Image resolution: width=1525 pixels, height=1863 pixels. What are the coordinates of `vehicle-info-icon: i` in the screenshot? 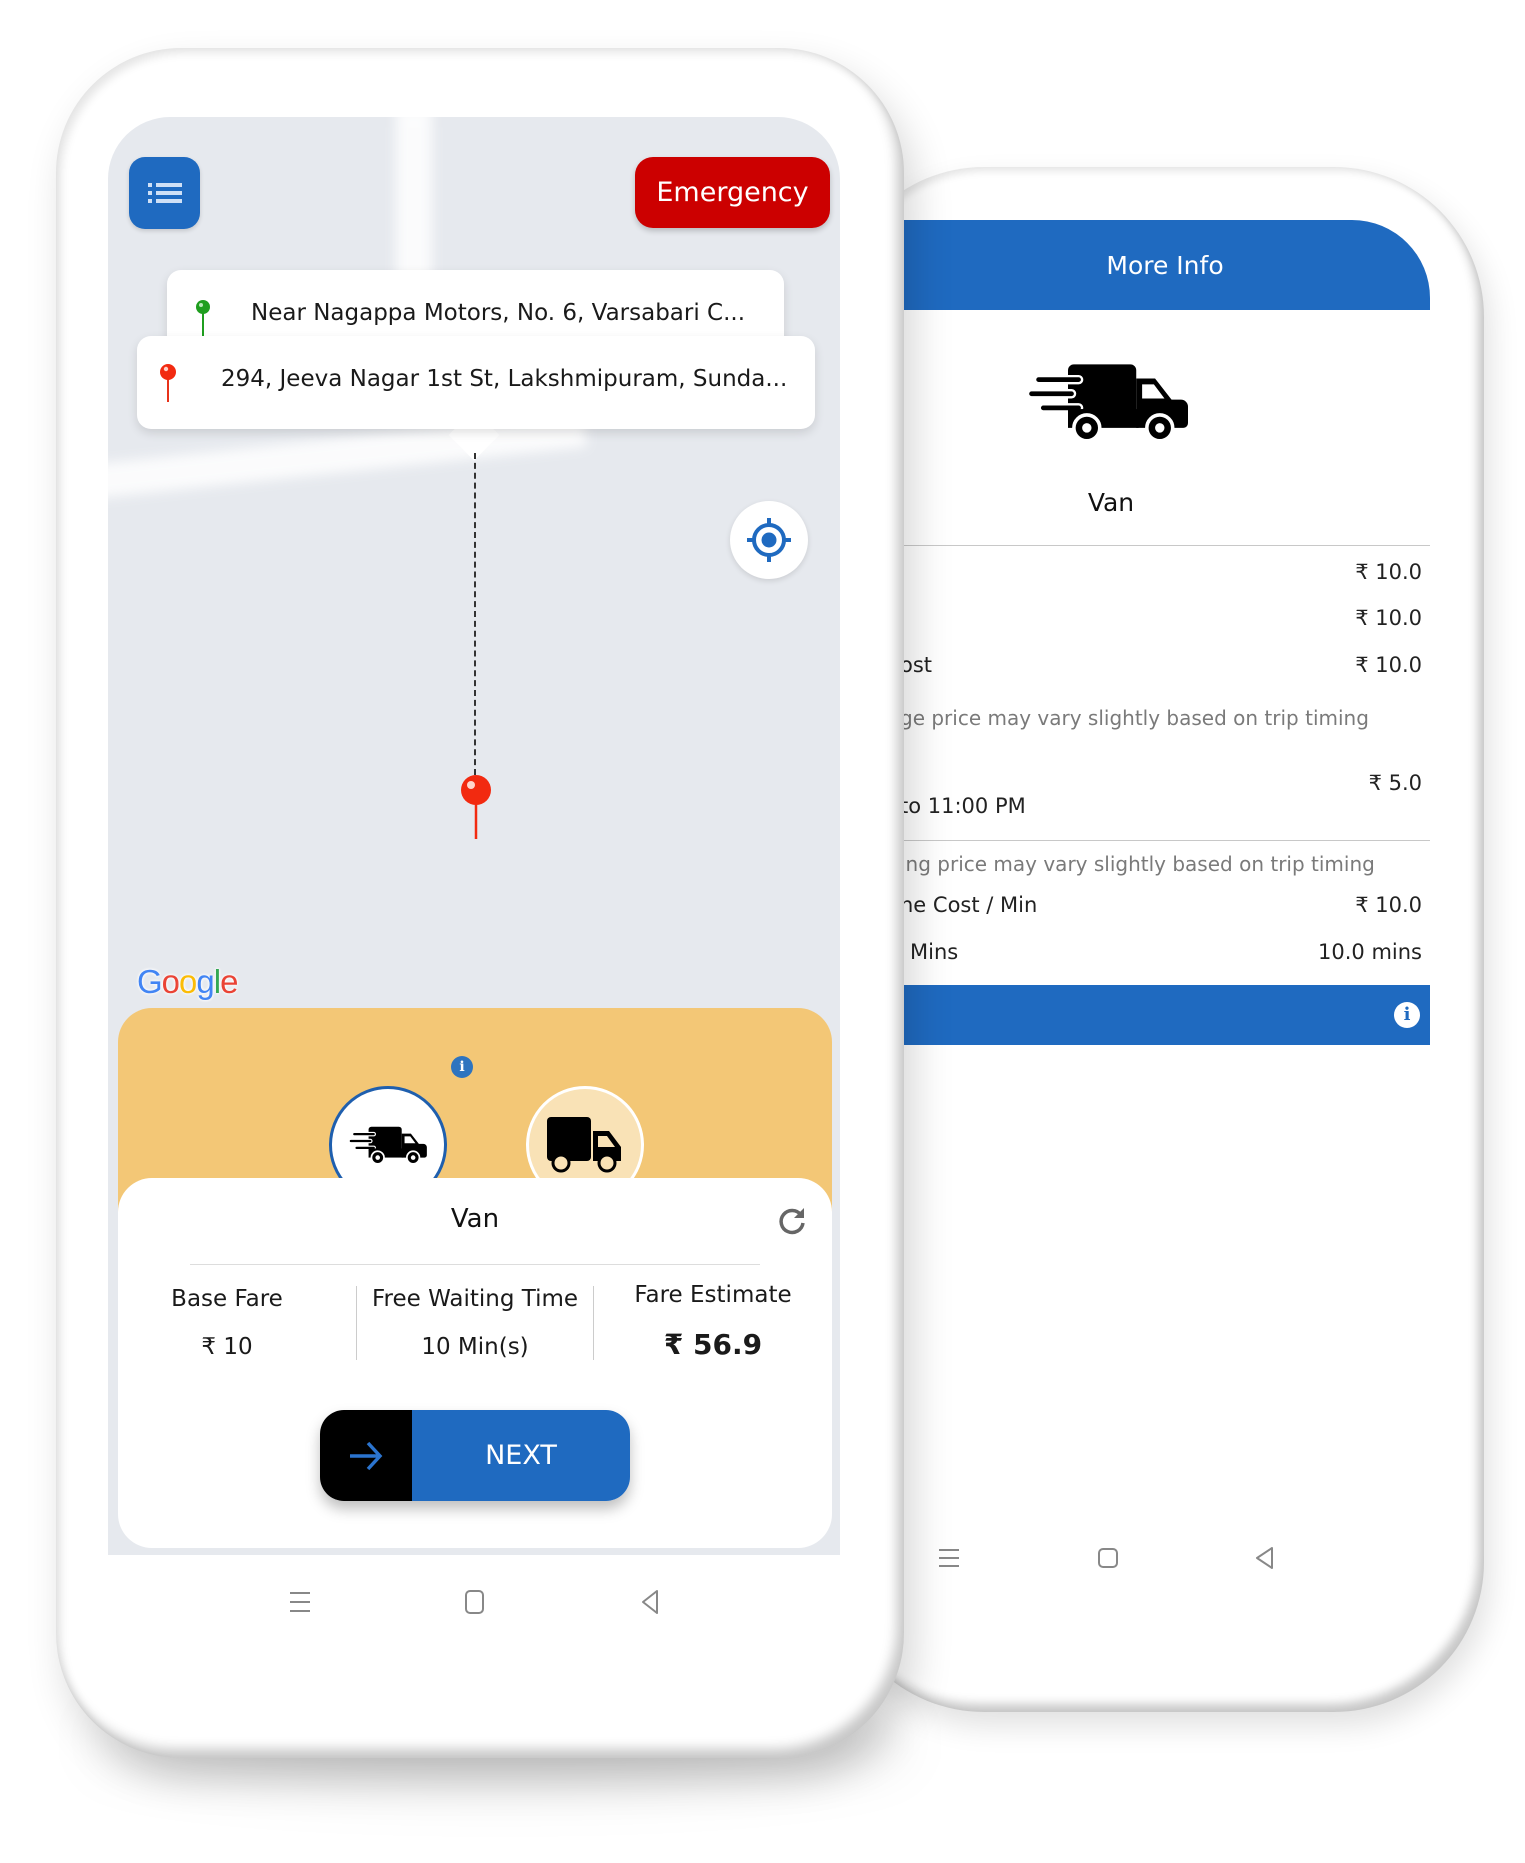 It's located at (462, 1067).